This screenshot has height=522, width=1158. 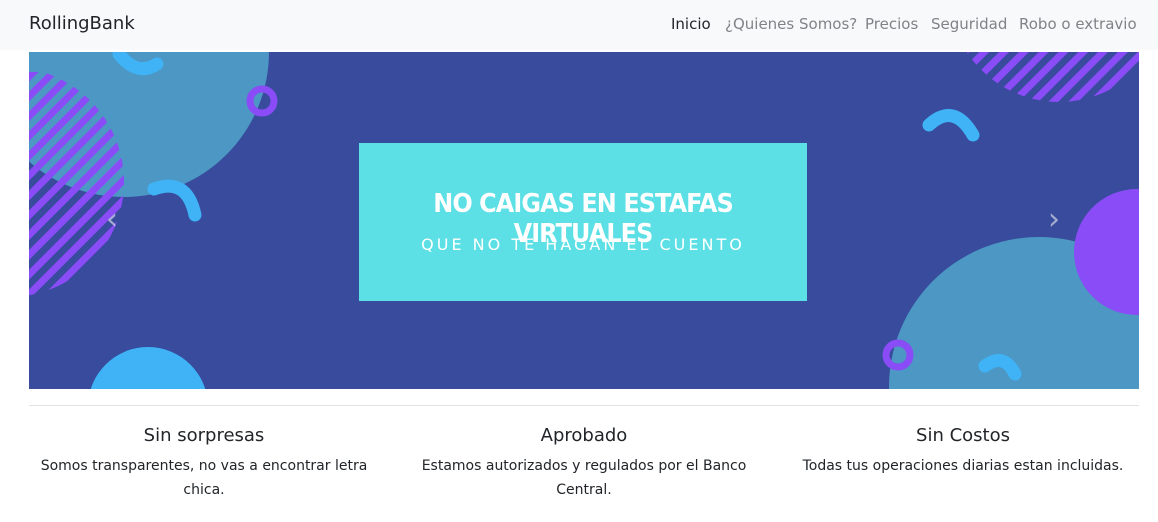 I want to click on banner-subtitle: QUE NO TE HAGAN EL CUENTO, so click(x=583, y=244).